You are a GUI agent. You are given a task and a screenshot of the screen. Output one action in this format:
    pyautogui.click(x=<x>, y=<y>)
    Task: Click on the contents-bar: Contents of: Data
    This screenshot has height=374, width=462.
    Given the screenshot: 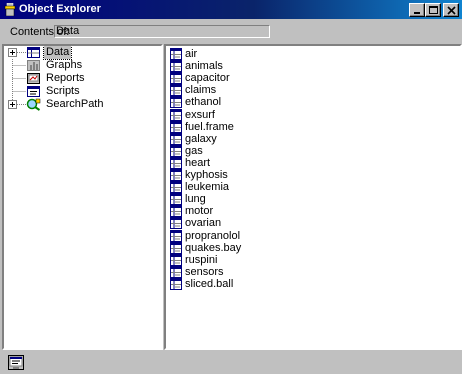 What is the action you would take?
    pyautogui.click(x=231, y=31)
    